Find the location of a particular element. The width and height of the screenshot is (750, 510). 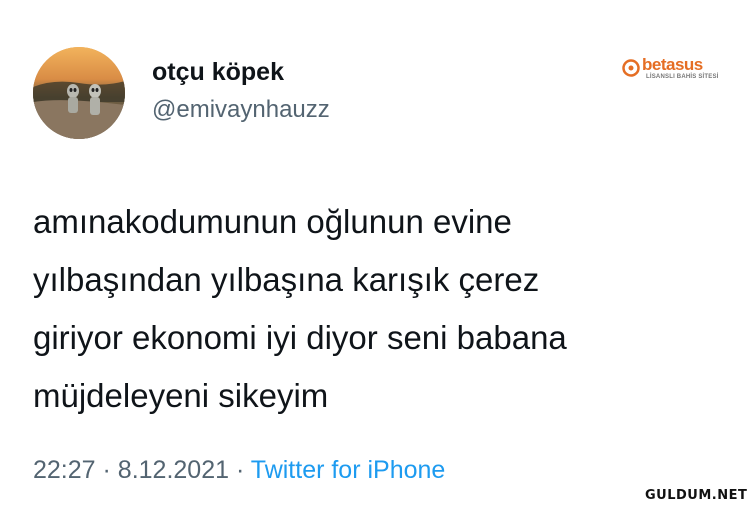

brand-name: betasus is located at coordinates (672, 64).